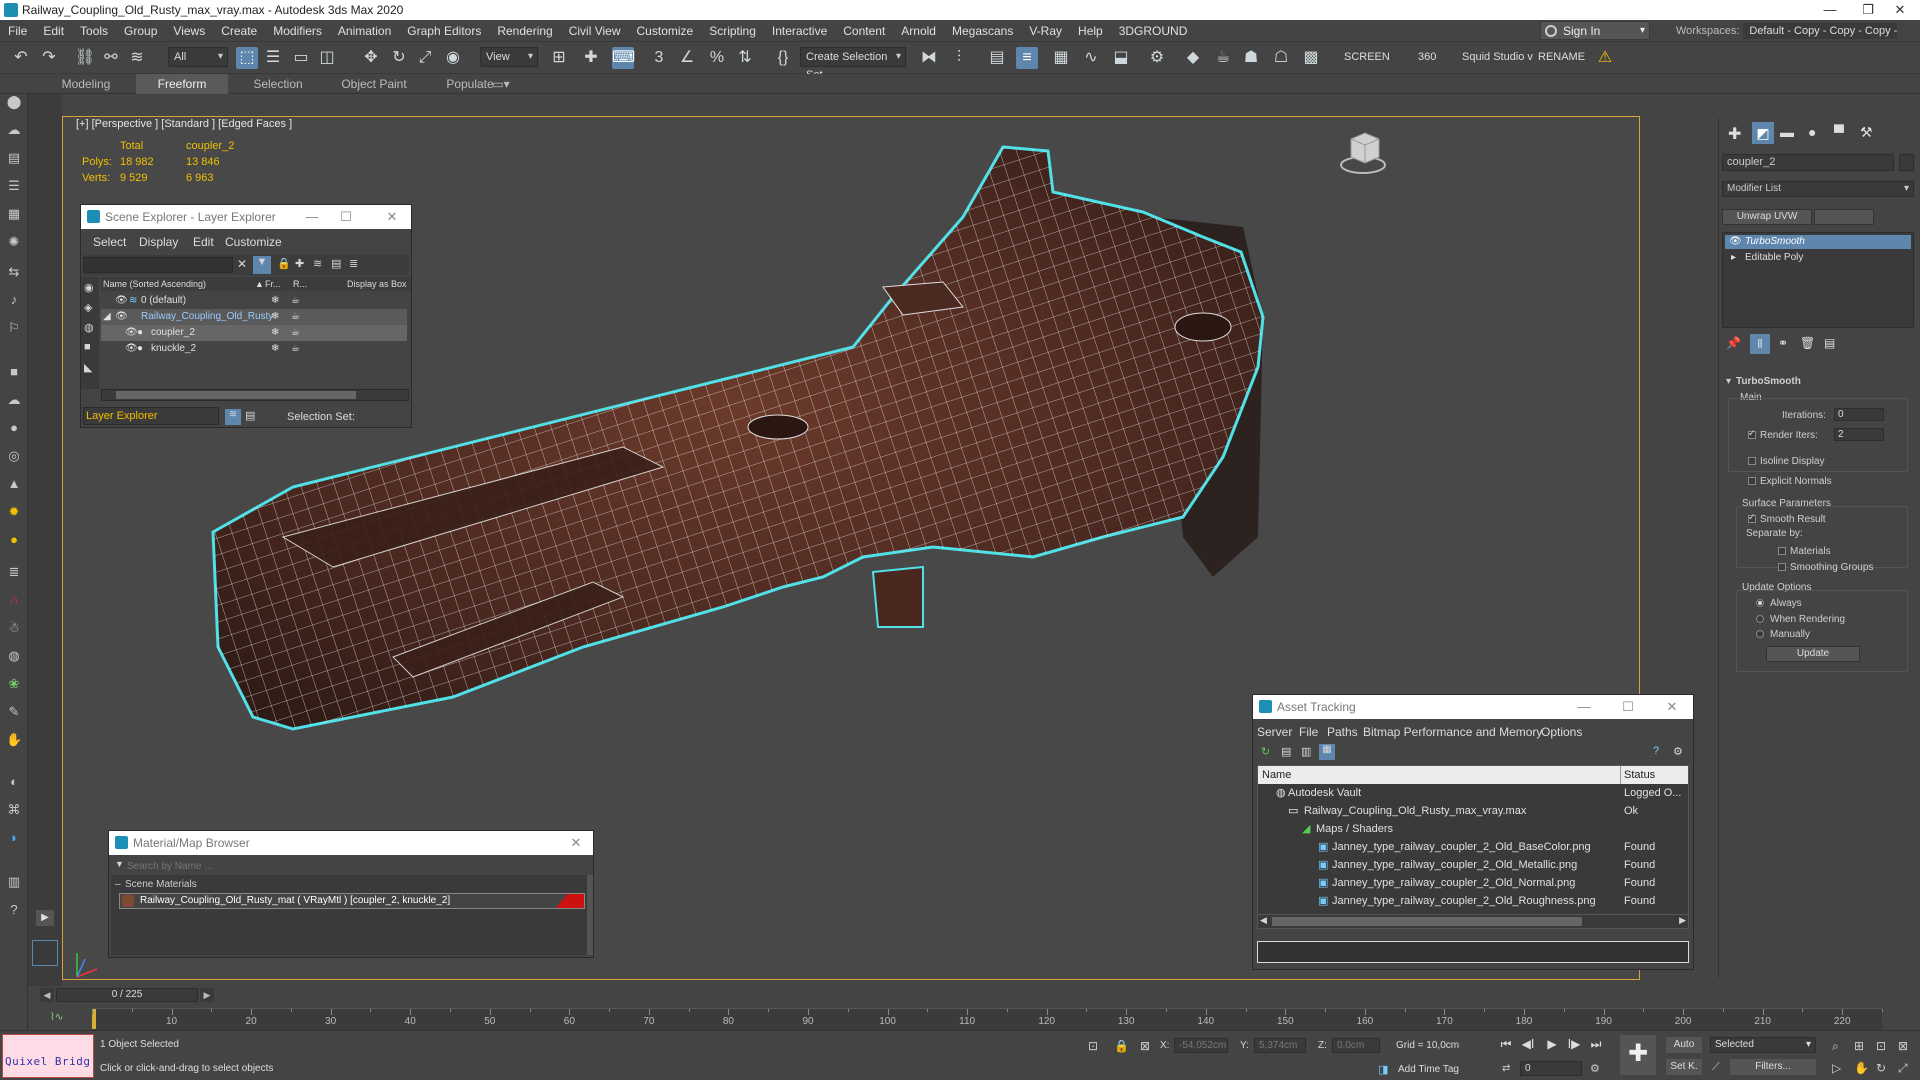  I want to click on at-menu-paths: Paths, so click(1342, 732).